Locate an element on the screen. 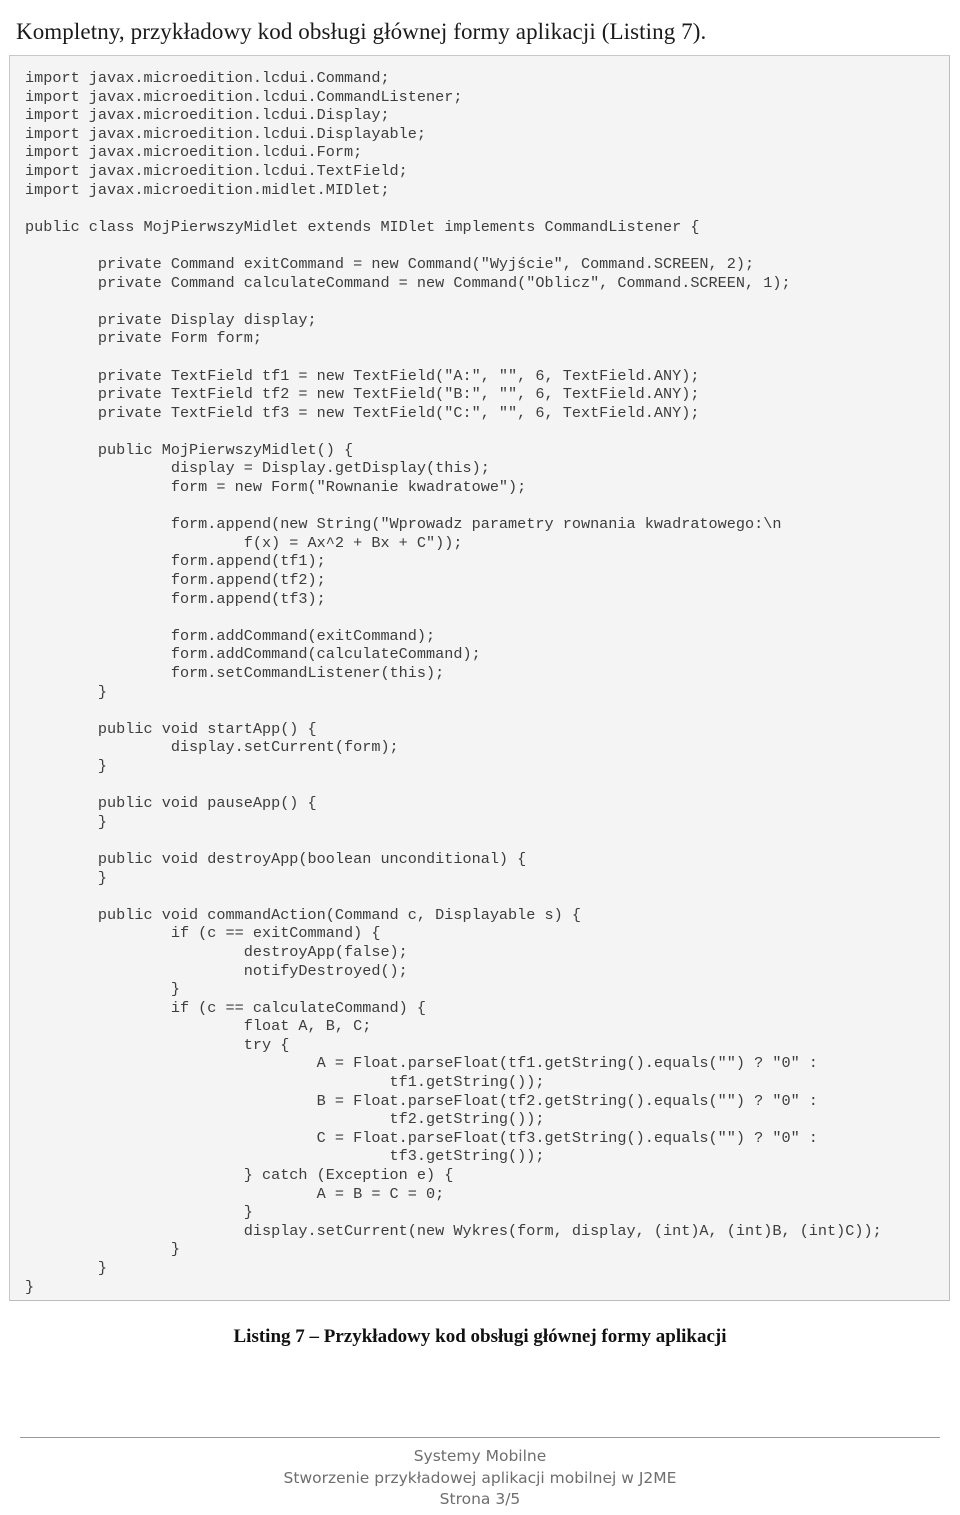 The width and height of the screenshot is (960, 1515). footer-line-page-number: Strona 3/5 is located at coordinates (480, 1499).